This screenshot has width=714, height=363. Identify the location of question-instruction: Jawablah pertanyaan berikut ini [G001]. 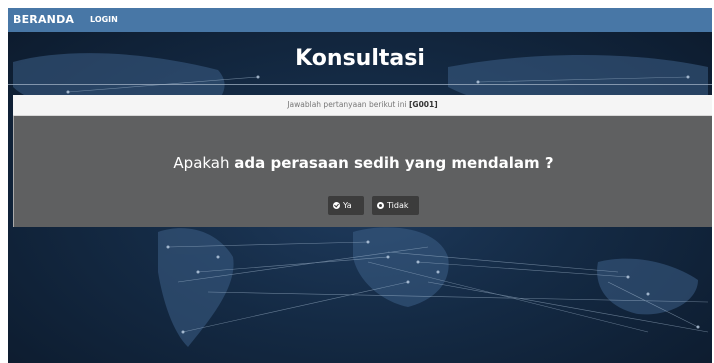
(362, 104).